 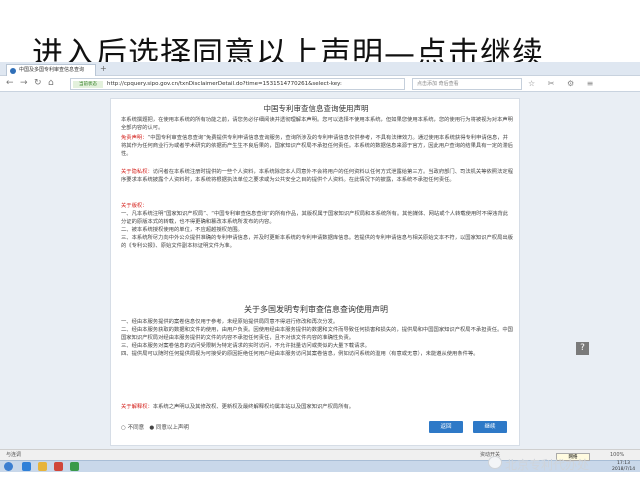 I want to click on browser-tab: 中国及多国专利审查信息查询, so click(x=51, y=70).